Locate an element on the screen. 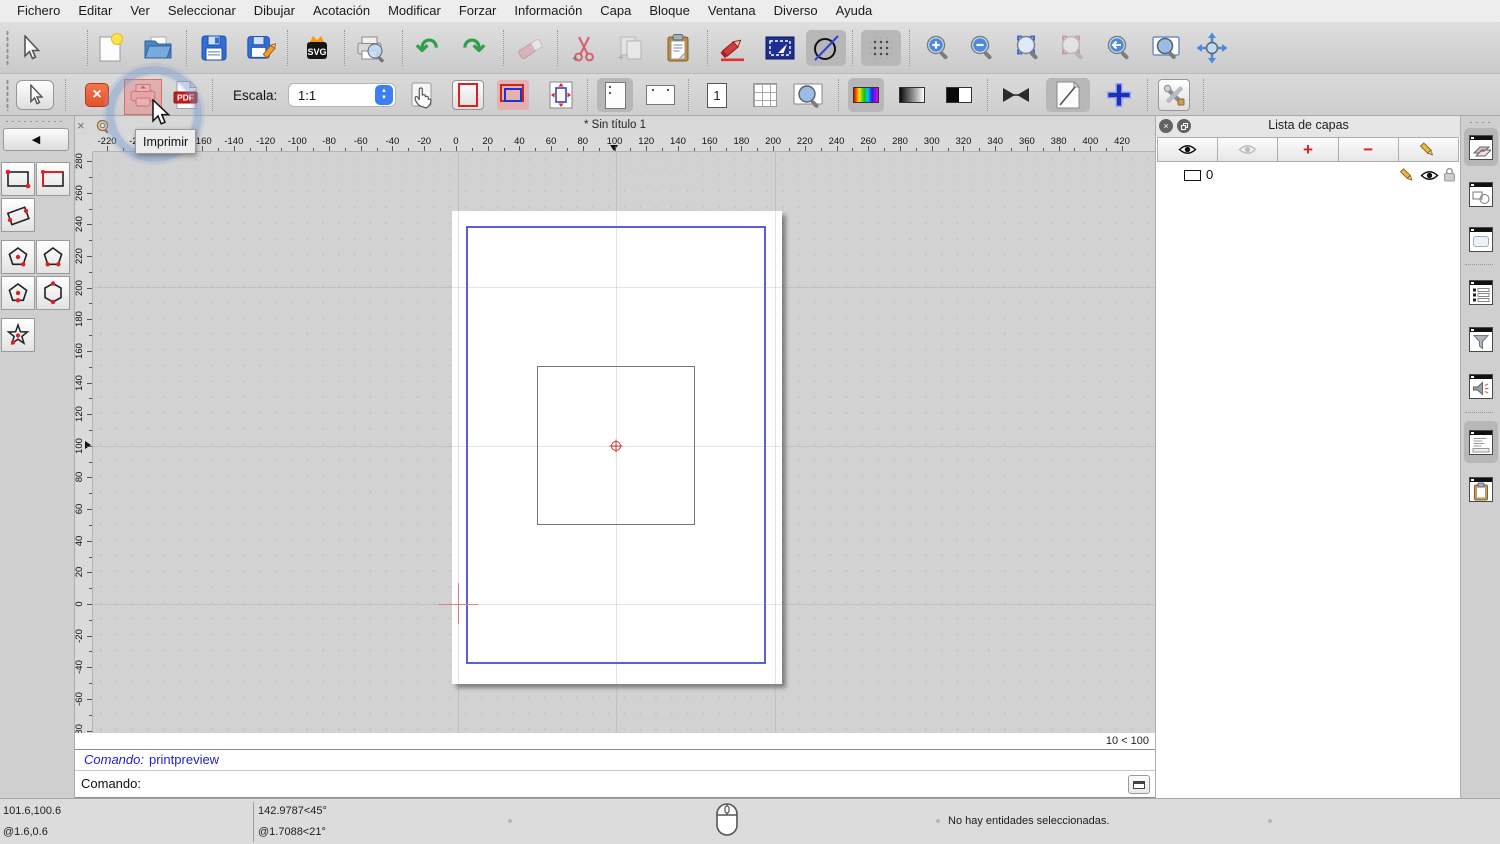 The image size is (1500, 844). zoom-in-button is located at coordinates (938, 48).